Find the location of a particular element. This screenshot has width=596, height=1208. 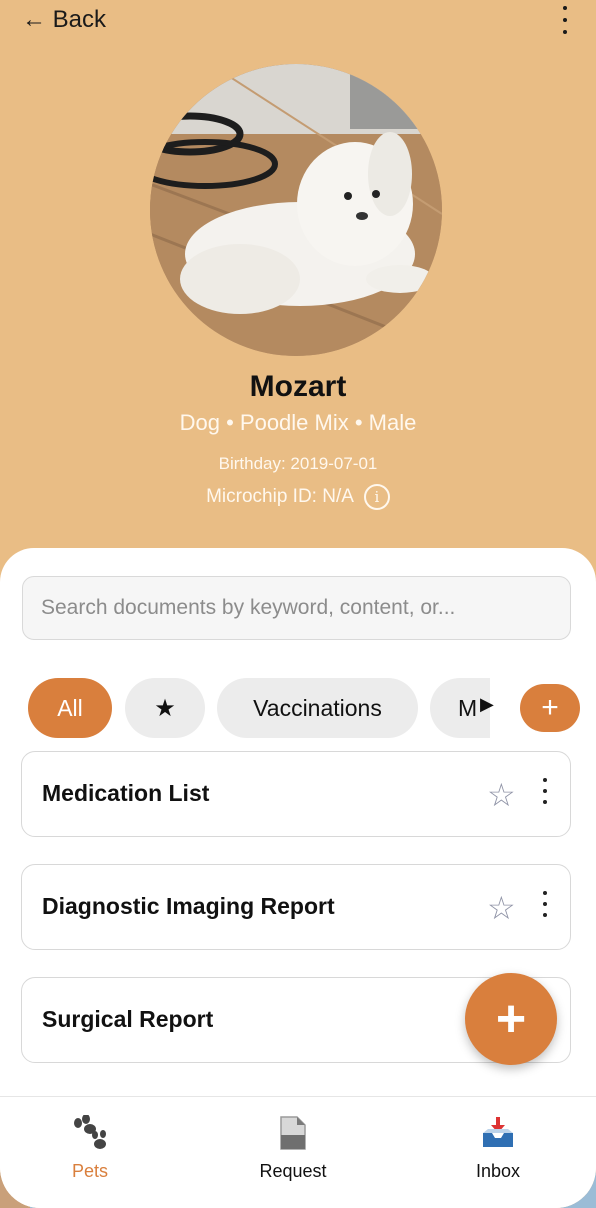

info-icon: i is located at coordinates (376, 497).